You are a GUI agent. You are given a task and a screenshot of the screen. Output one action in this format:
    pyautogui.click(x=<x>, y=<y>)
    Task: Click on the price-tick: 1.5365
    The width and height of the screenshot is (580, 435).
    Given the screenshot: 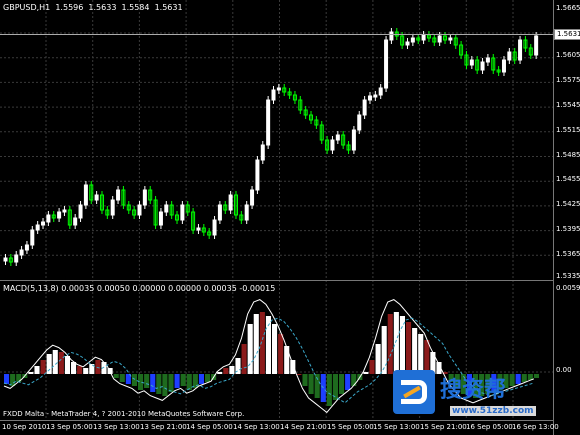 What is the action you would take?
    pyautogui.click(x=568, y=254)
    